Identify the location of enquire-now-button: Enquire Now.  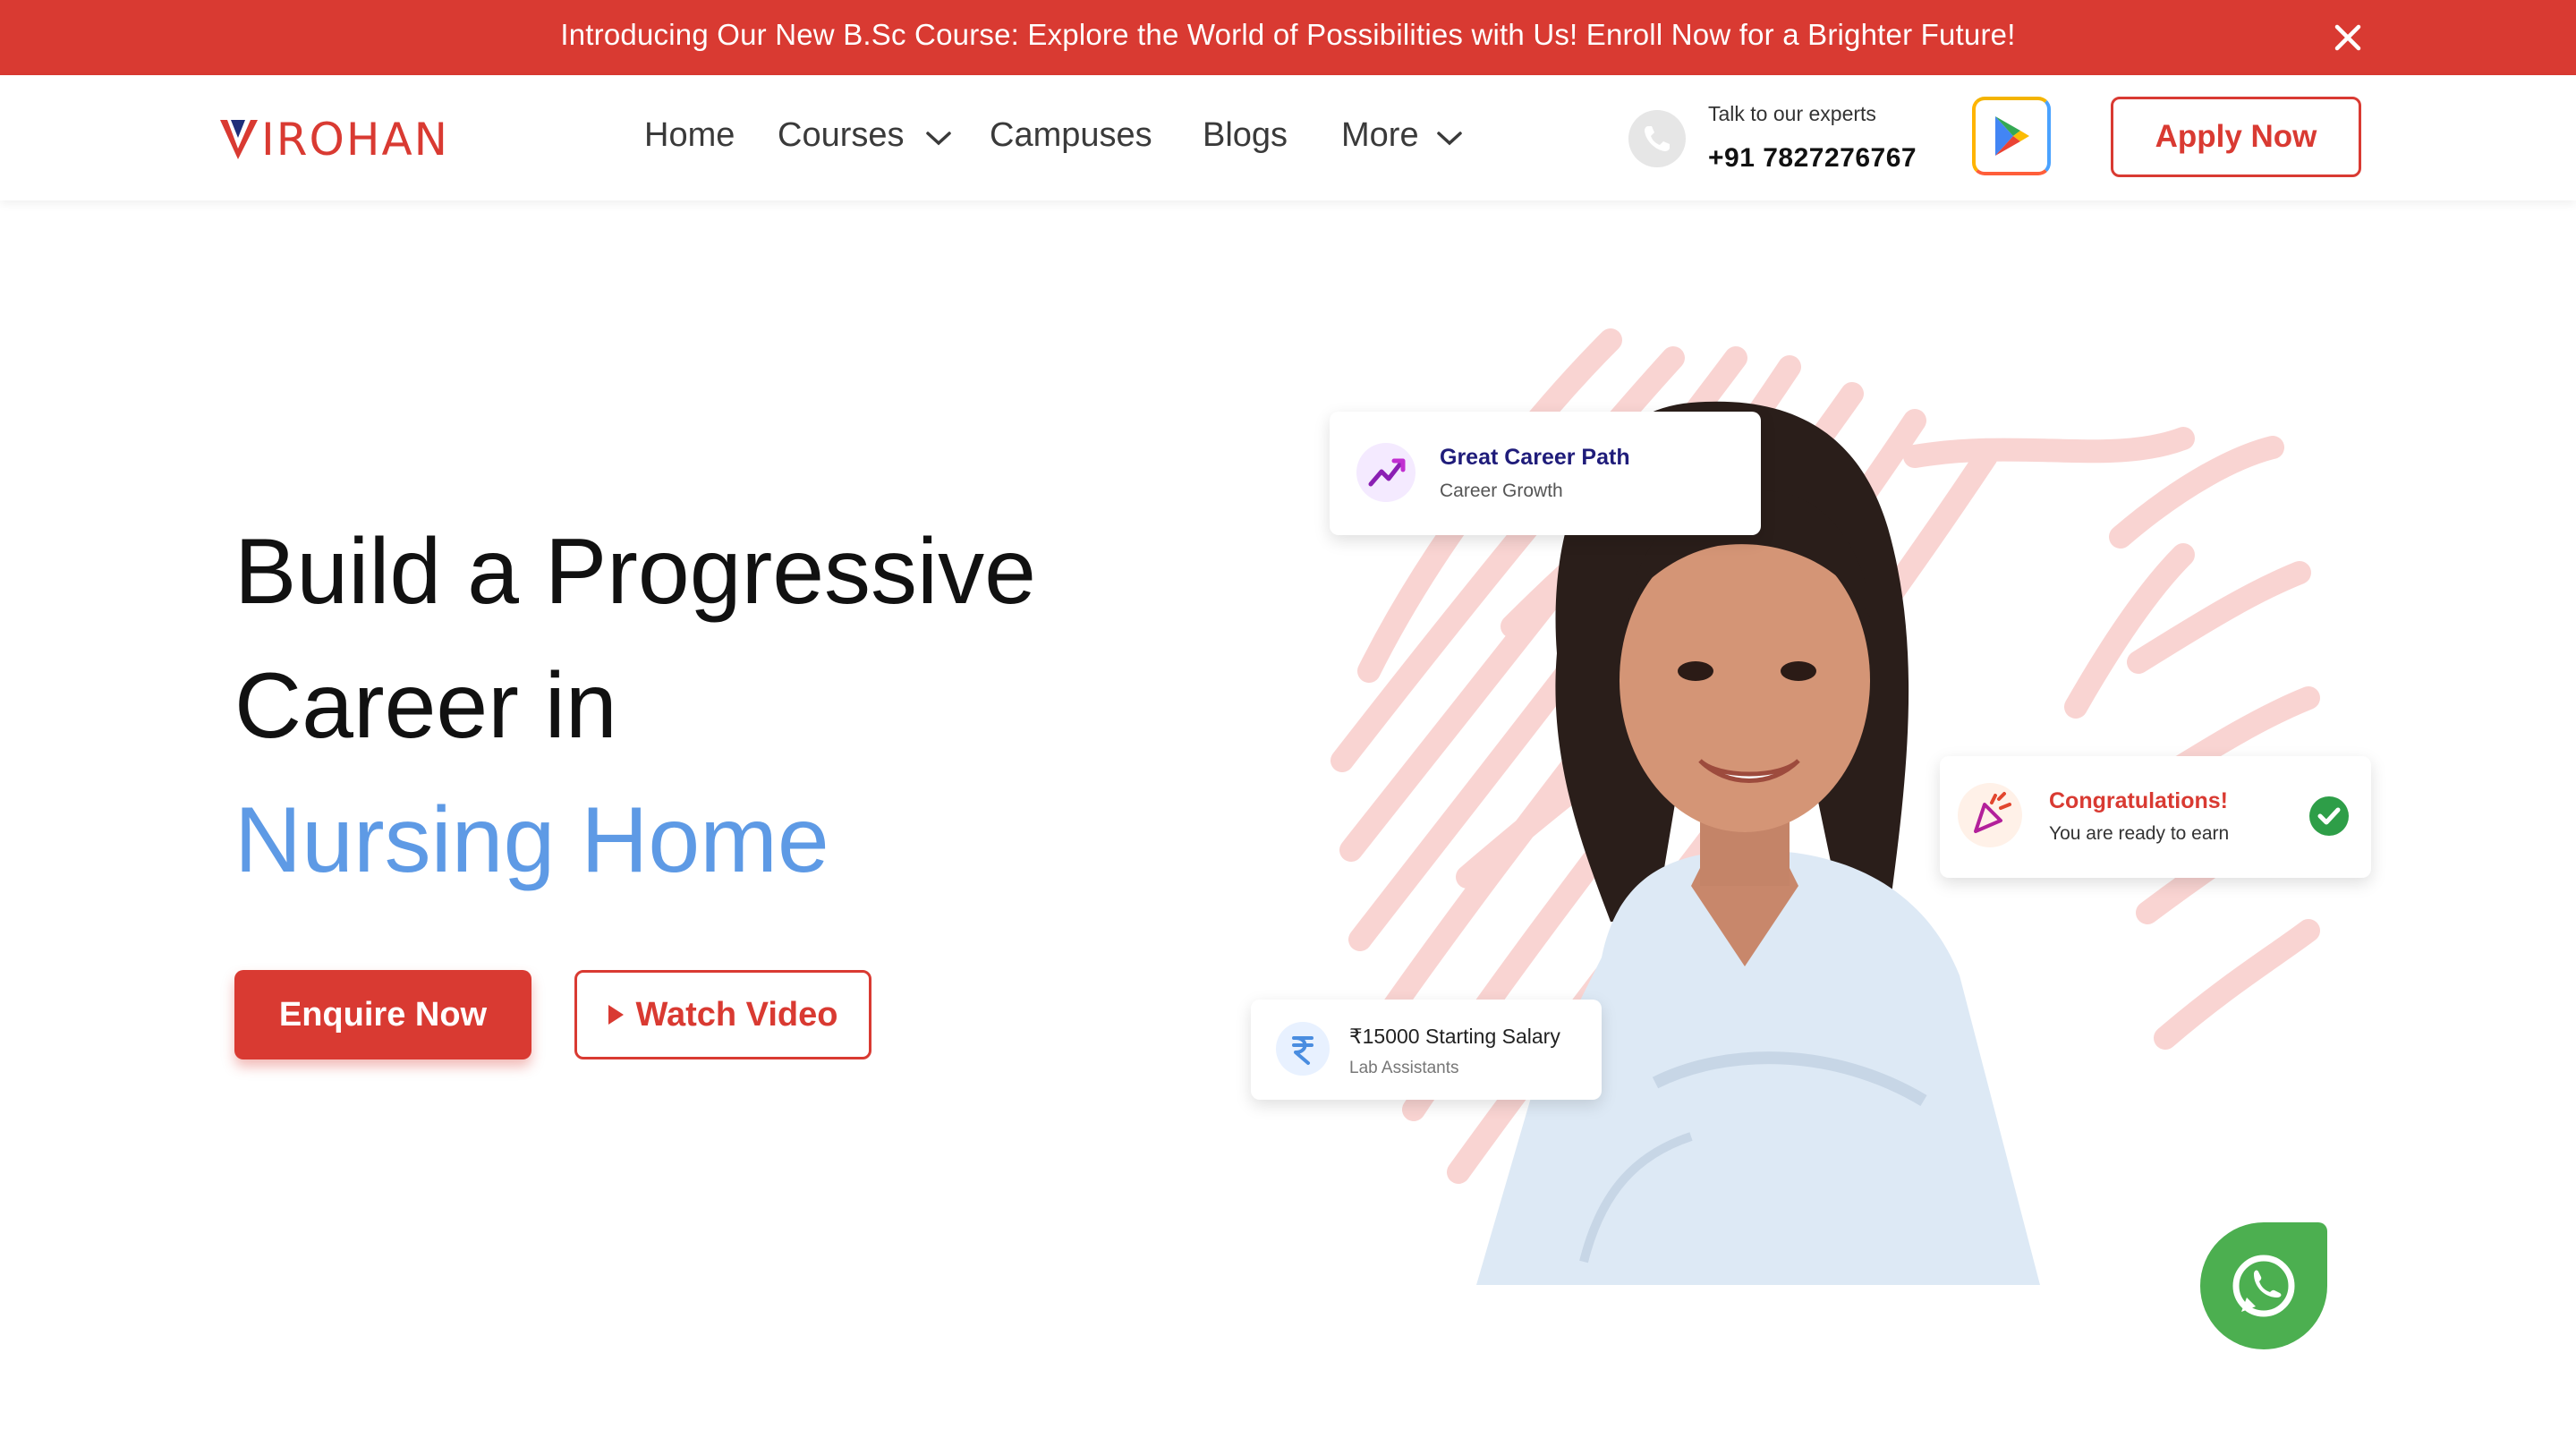
(382, 1014).